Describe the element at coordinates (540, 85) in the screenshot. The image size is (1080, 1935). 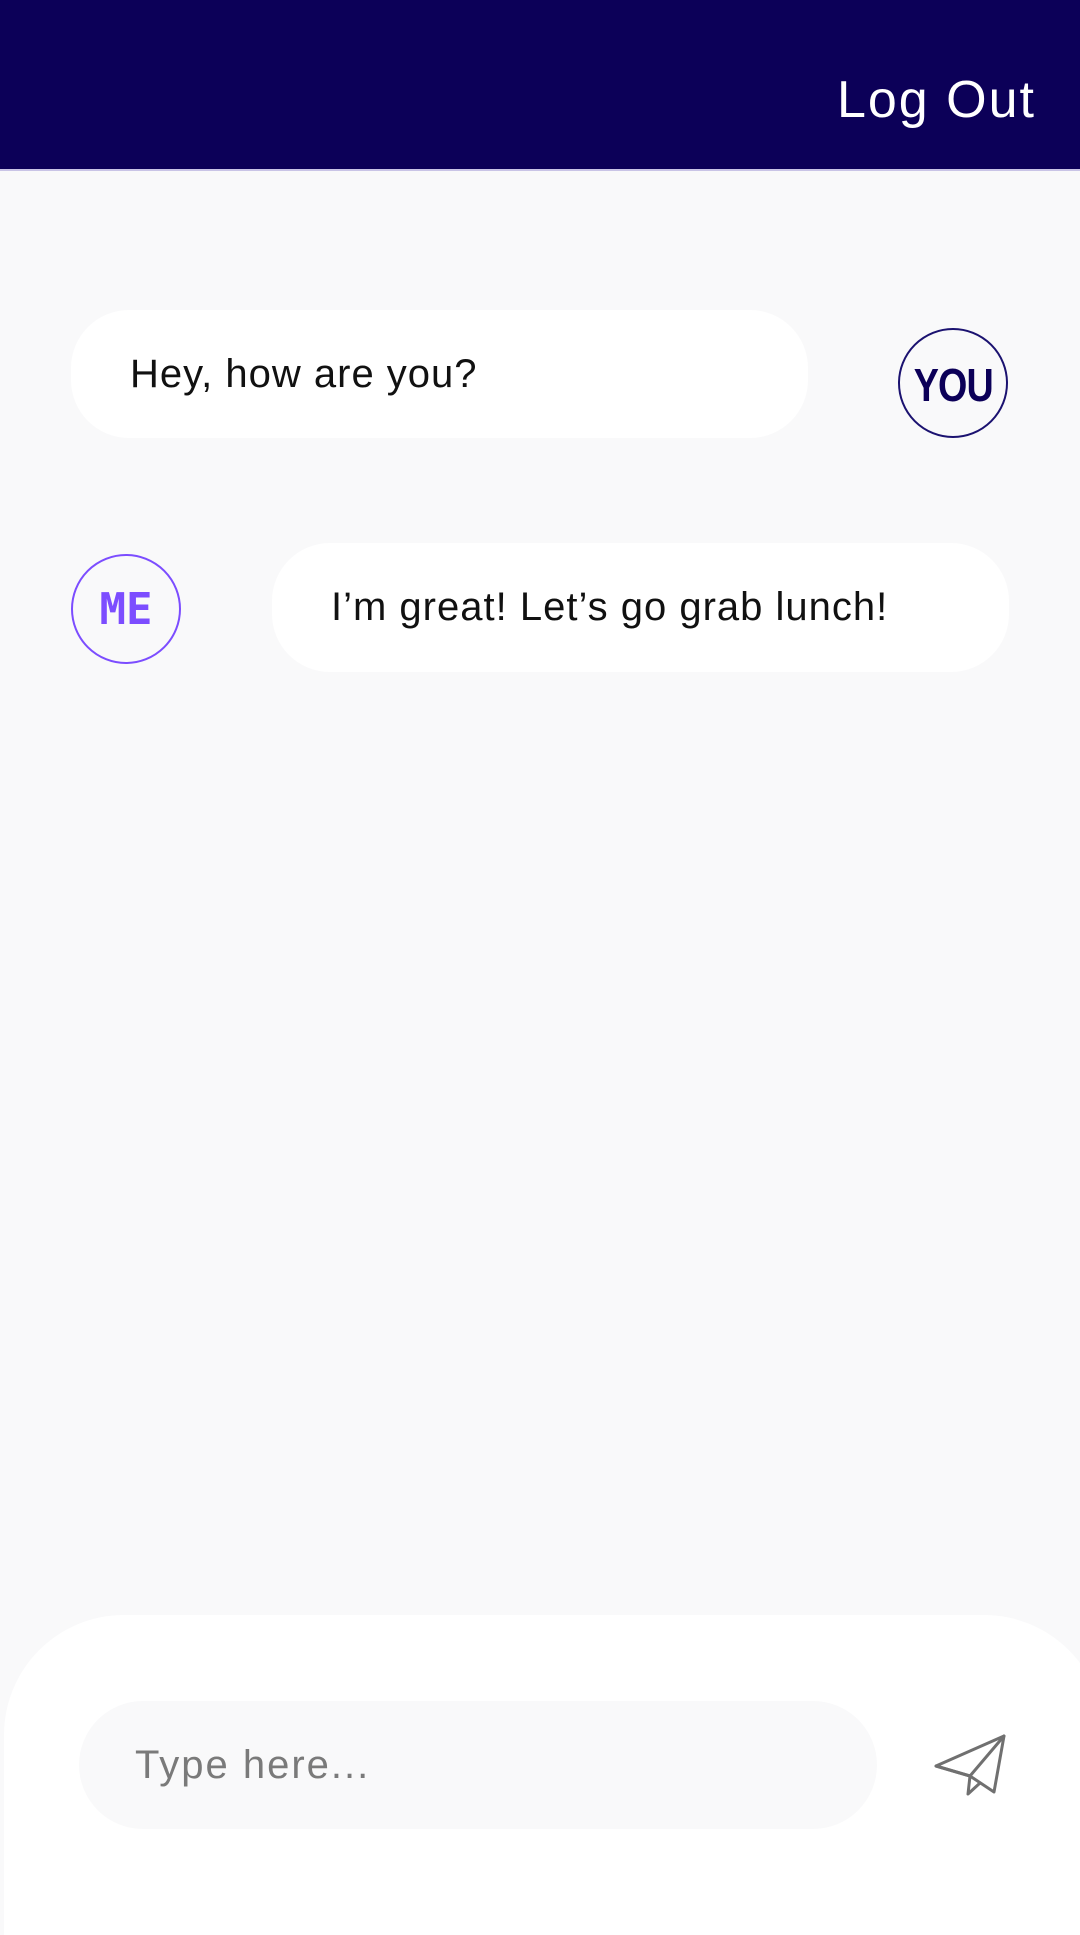
I see `app-bar: Log Out` at that location.